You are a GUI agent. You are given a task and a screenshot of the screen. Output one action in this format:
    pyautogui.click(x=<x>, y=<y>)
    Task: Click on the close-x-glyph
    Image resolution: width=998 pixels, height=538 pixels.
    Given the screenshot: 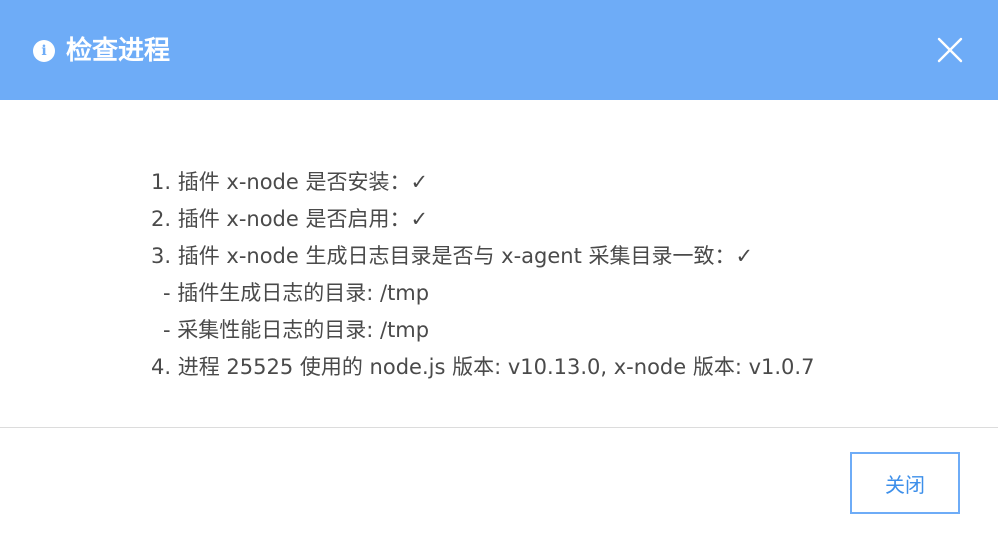 What is the action you would take?
    pyautogui.click(x=950, y=50)
    